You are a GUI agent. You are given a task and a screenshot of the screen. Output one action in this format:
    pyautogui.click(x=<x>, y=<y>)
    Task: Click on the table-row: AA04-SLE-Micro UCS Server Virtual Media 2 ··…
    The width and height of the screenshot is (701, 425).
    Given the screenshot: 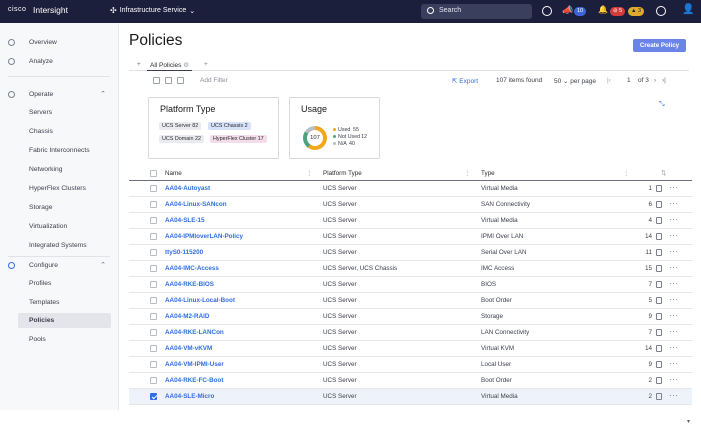 What is the action you would take?
    pyautogui.click(x=410, y=397)
    